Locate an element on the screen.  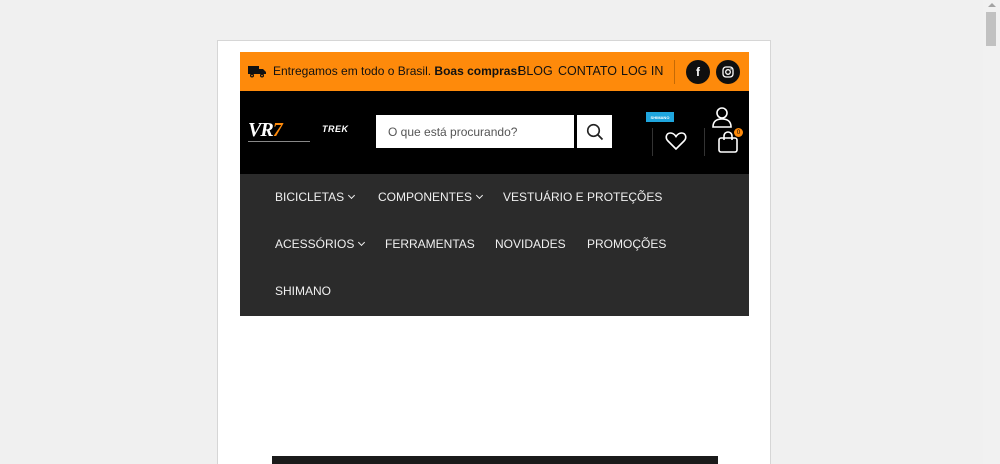
instagram-icon is located at coordinates (728, 72).